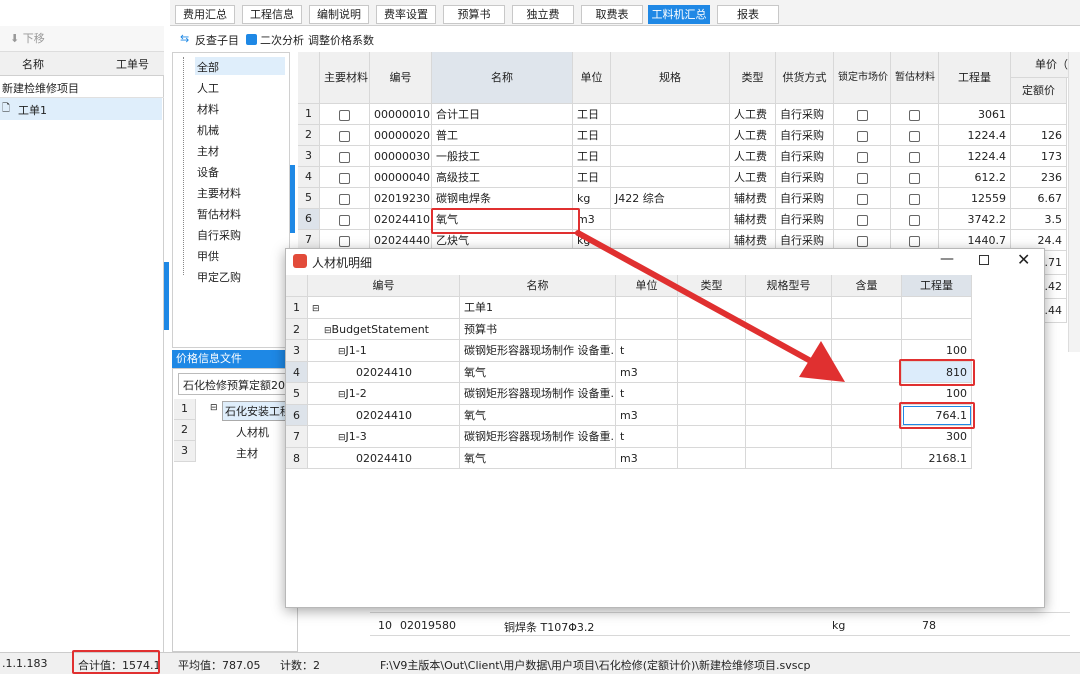 This screenshot has width=1080, height=674. Describe the element at coordinates (474, 14) in the screenshot. I see `tab-budget: 预算书` at that location.